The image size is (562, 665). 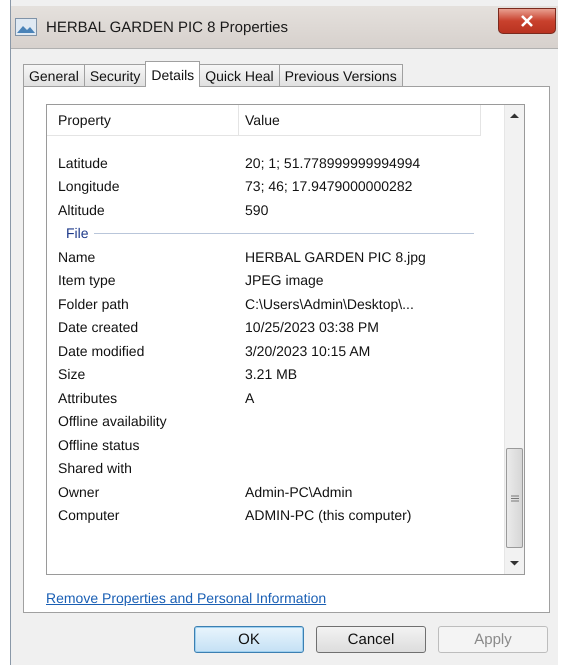 What do you see at coordinates (514, 116) in the screenshot?
I see `scroll-up-icon` at bounding box center [514, 116].